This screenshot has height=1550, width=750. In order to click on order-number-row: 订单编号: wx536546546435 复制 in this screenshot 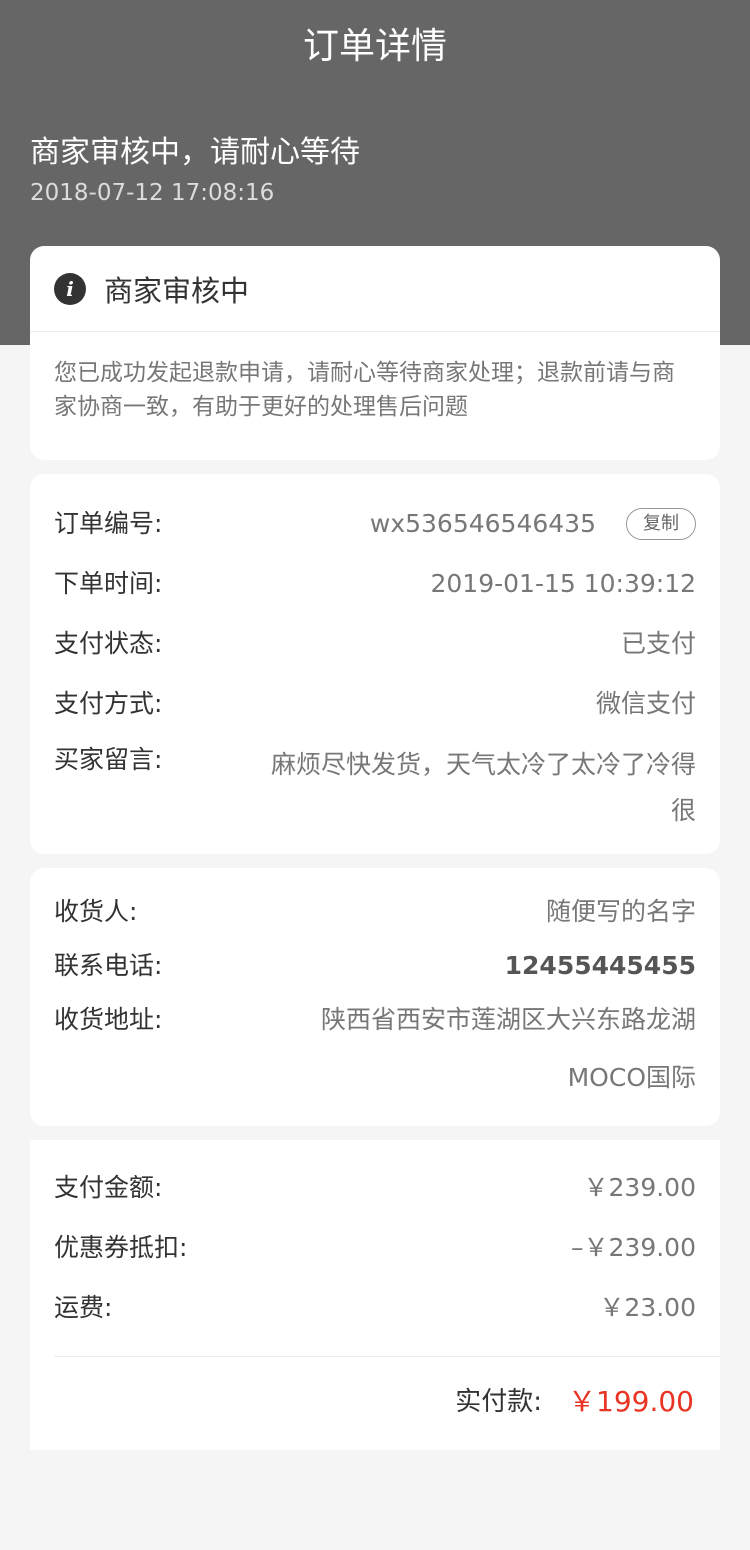, I will do `click(375, 524)`.